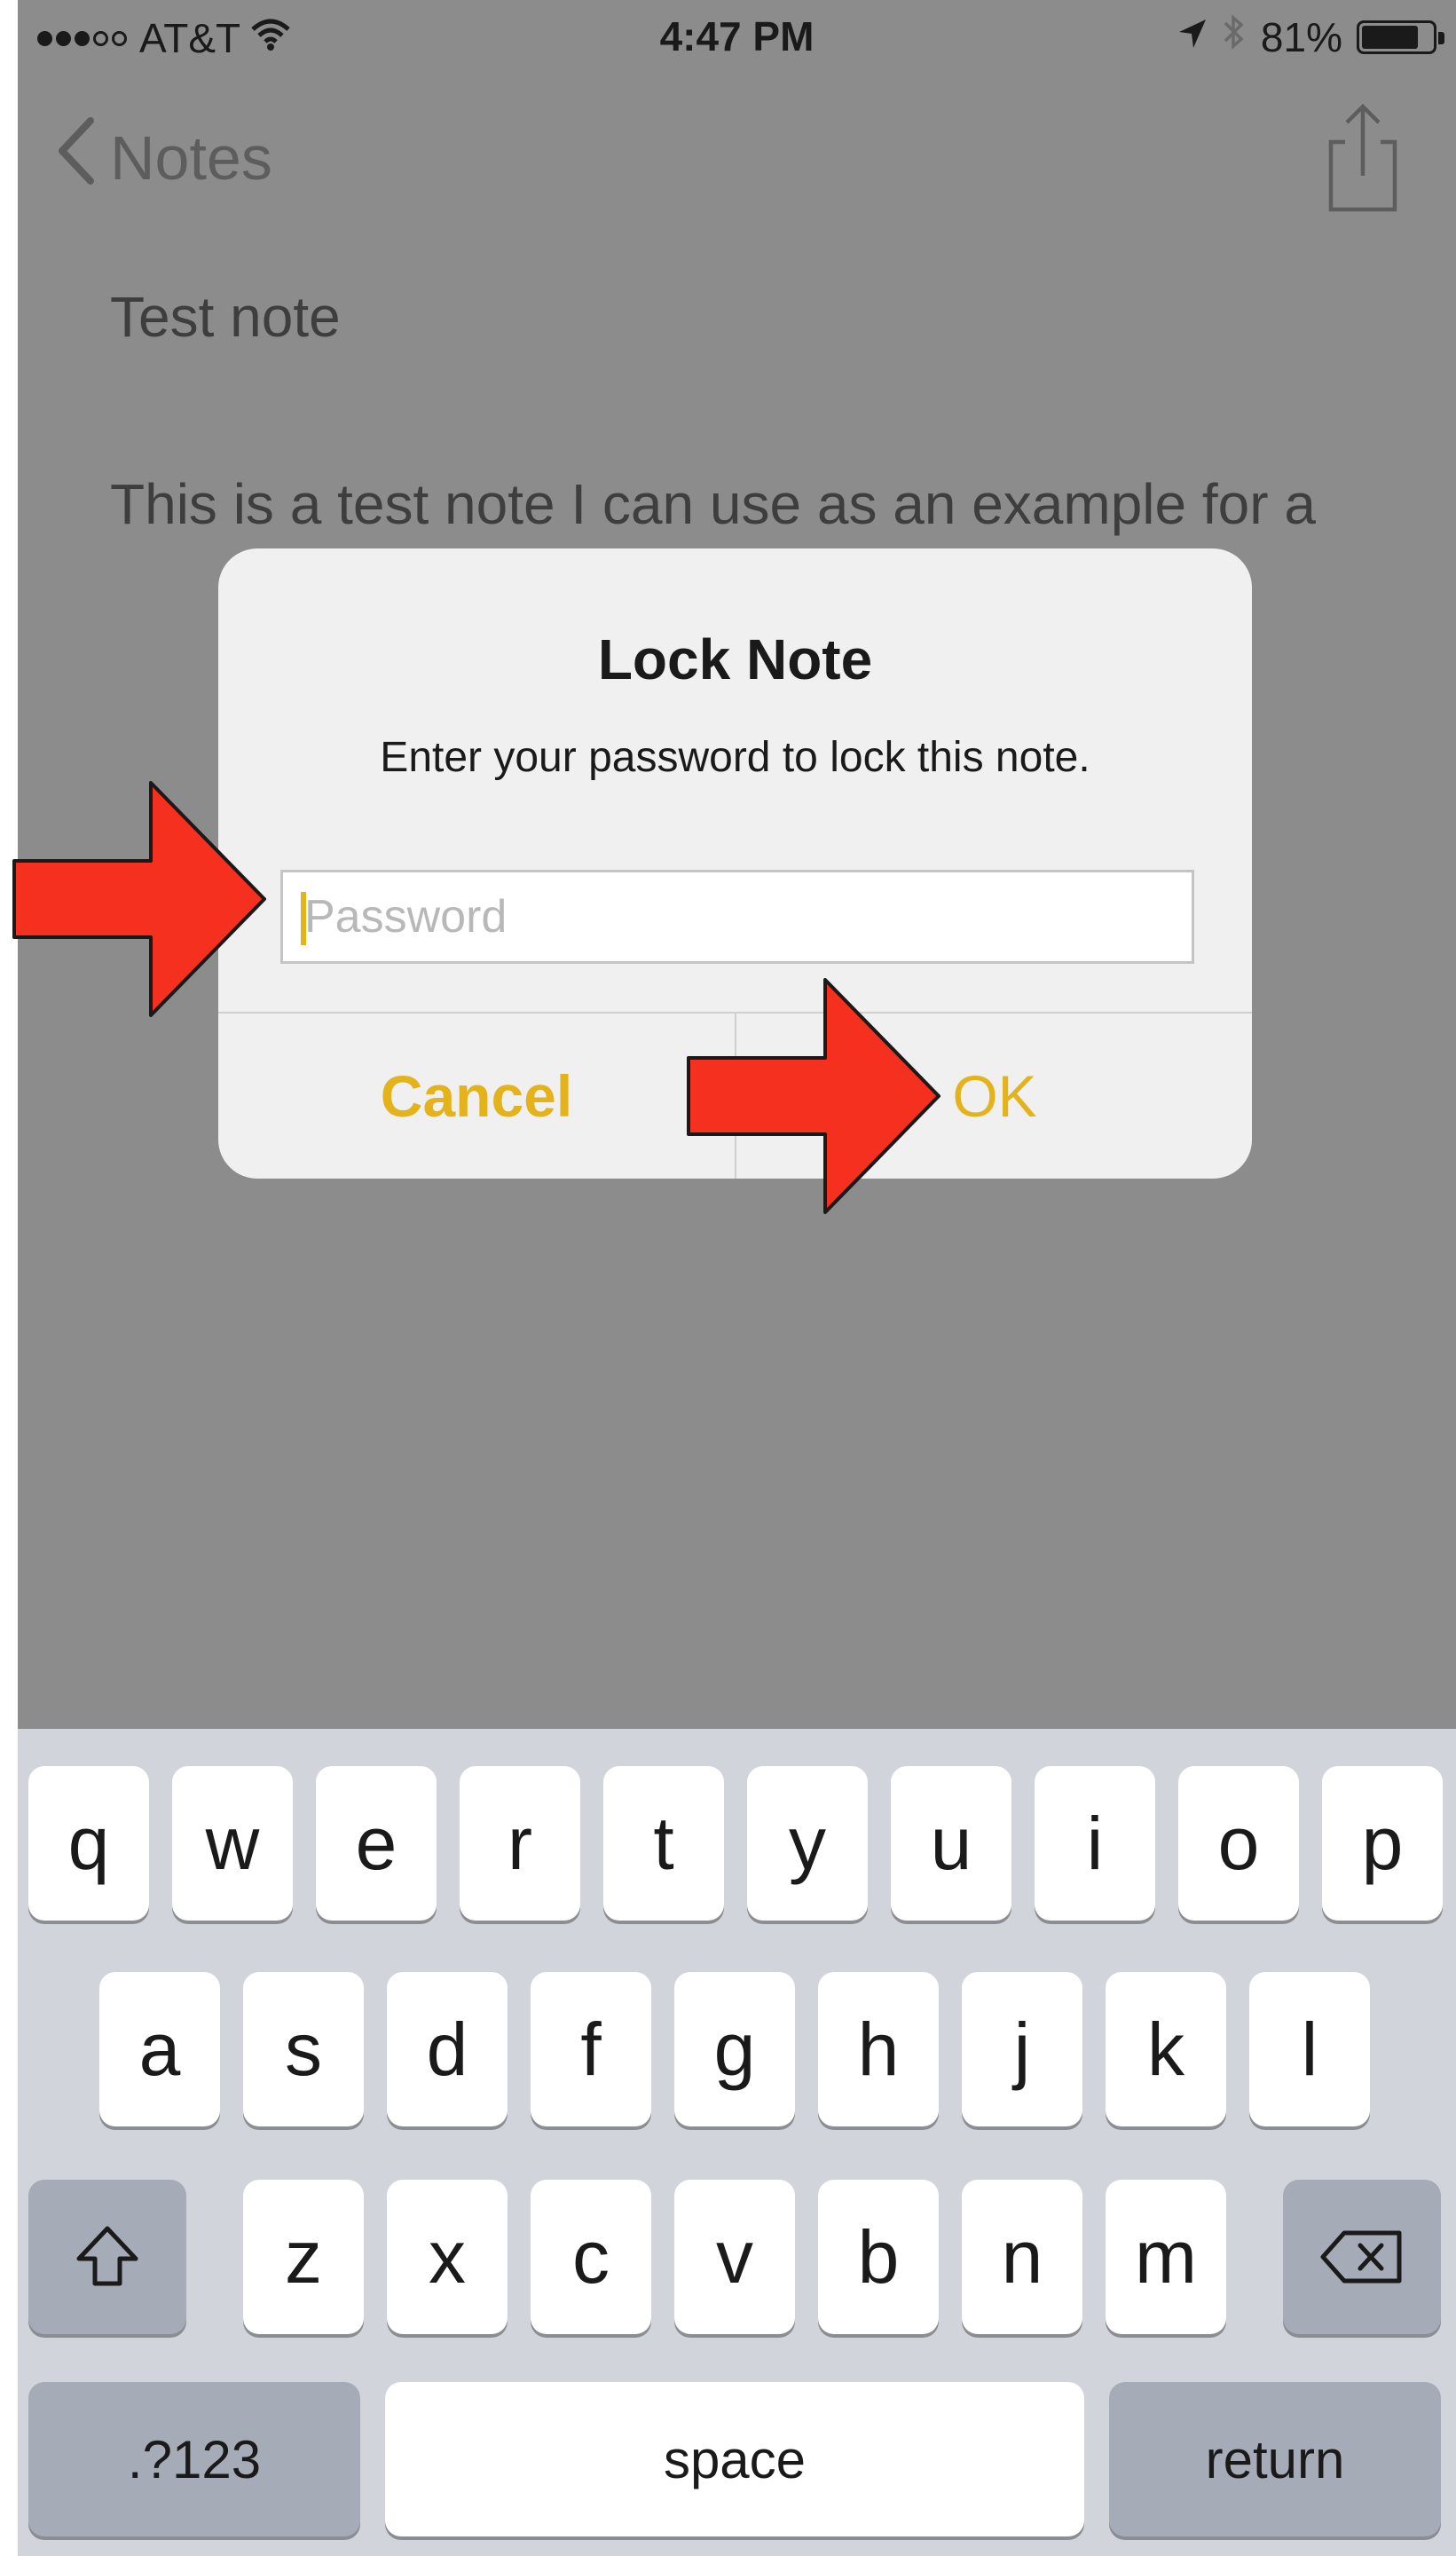 Image resolution: width=1456 pixels, height=2556 pixels. I want to click on back-button-label: Notes, so click(191, 158).